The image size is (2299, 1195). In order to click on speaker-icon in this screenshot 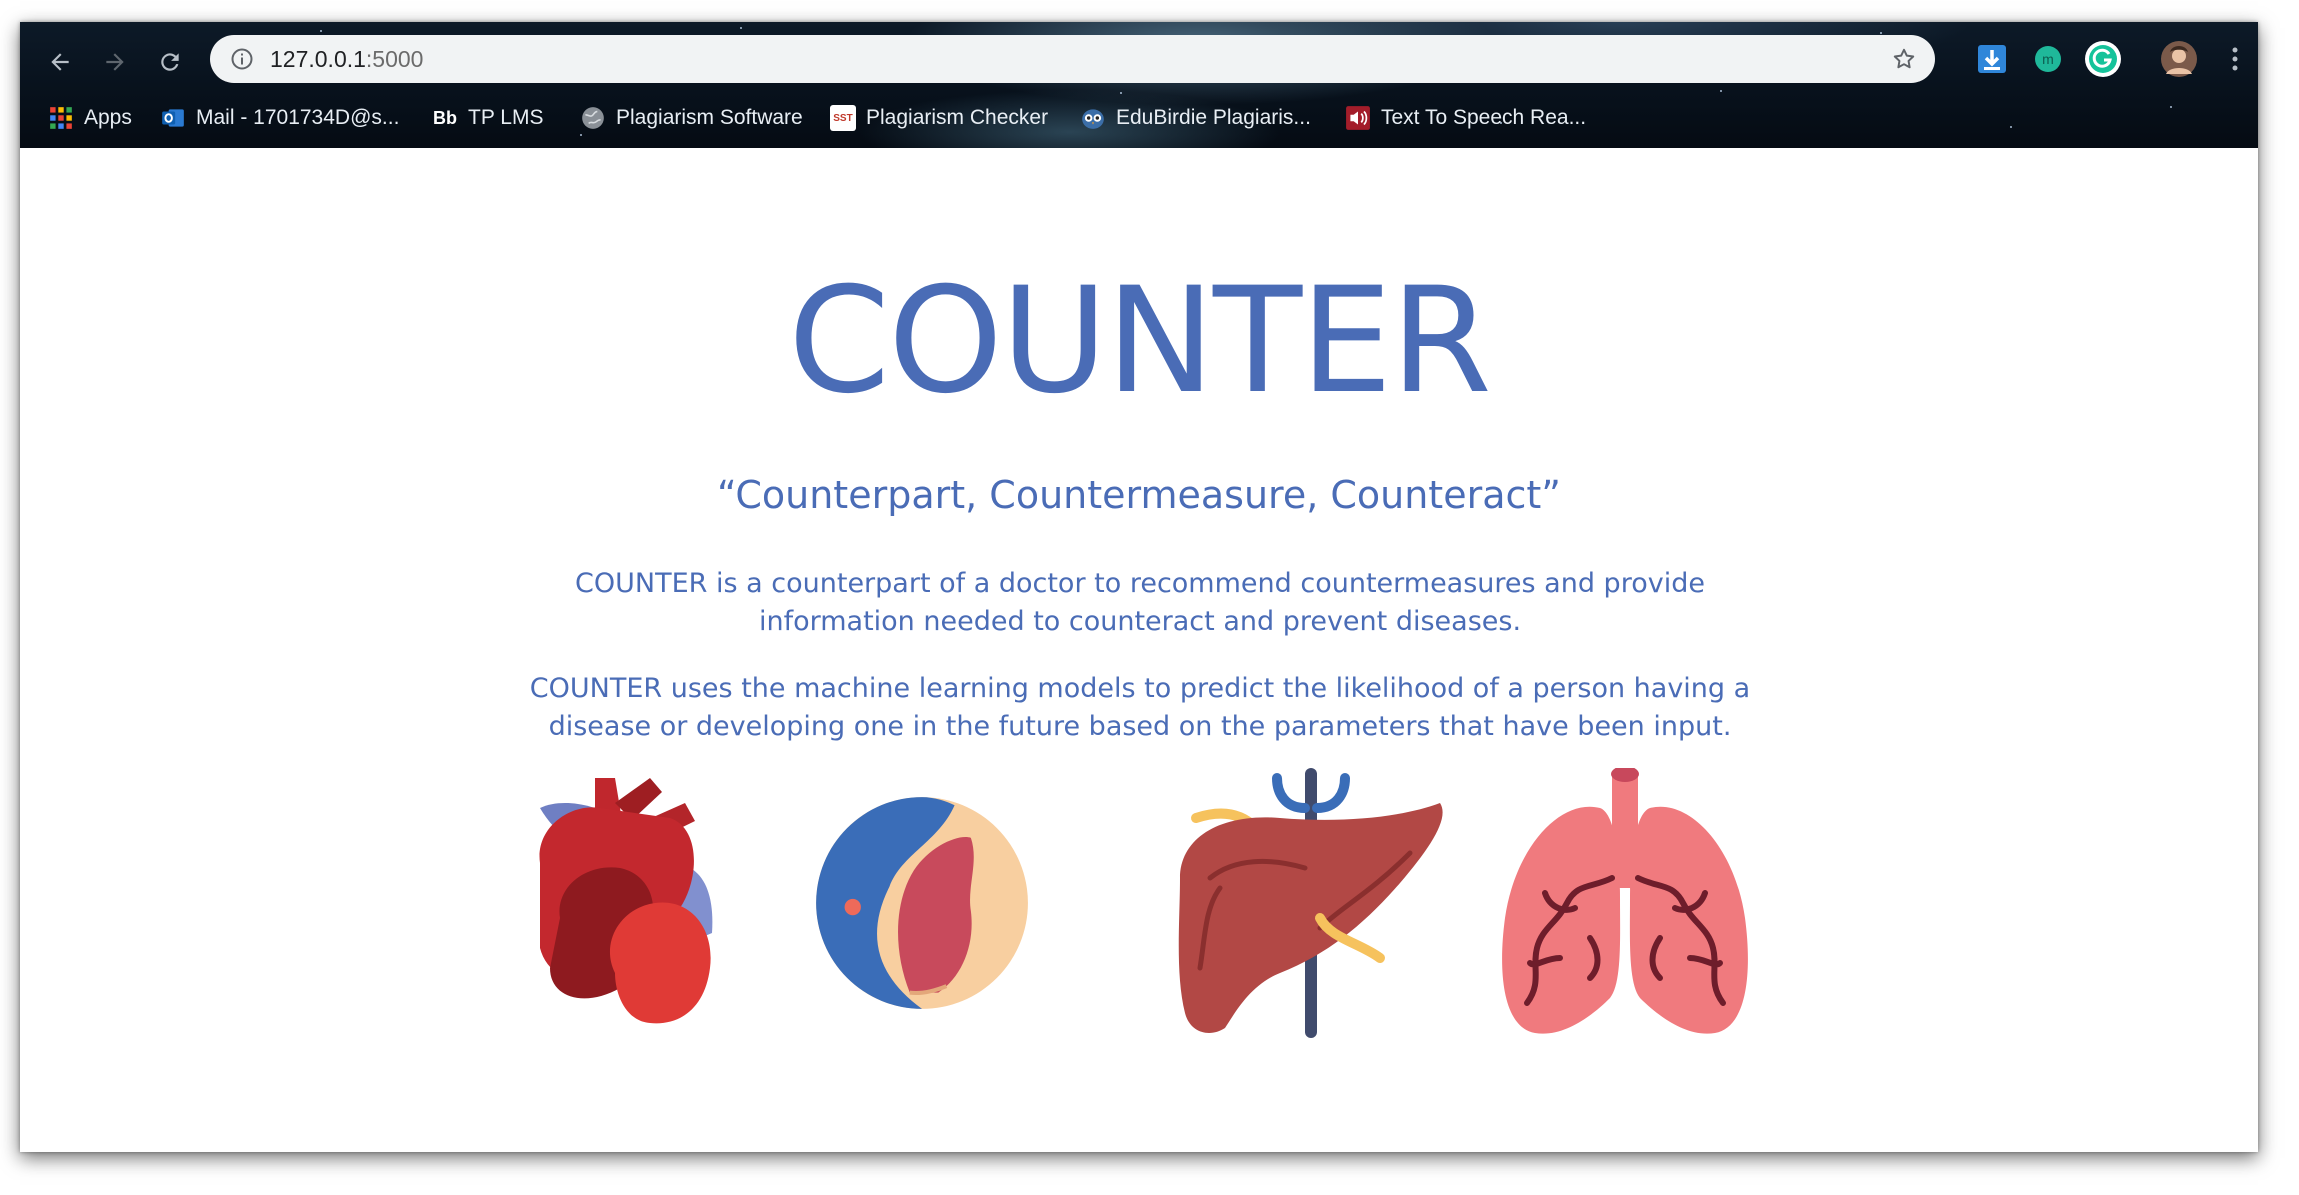, I will do `click(1358, 118)`.